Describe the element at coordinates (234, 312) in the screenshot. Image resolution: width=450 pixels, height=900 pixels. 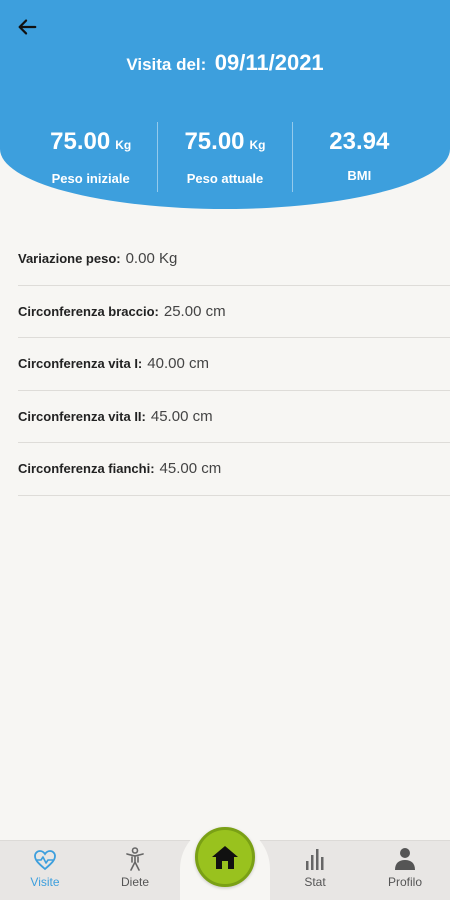
I see `detail-row-circonferenza-braccio: Circonferenza braccio: 25.00 cm` at that location.